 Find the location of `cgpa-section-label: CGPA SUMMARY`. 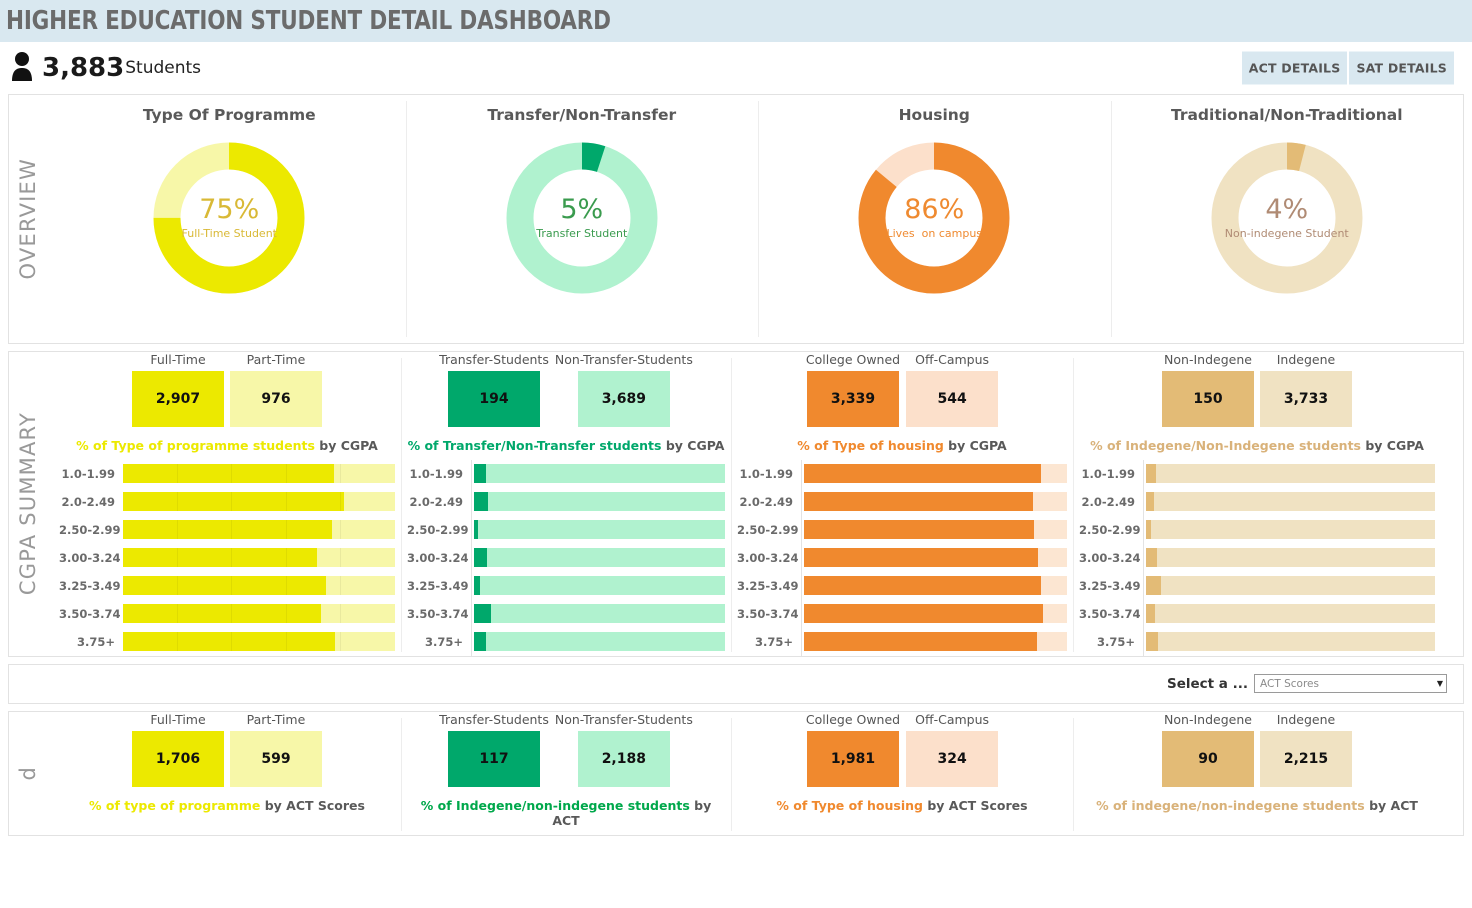

cgpa-section-label: CGPA SUMMARY is located at coordinates (28, 504).